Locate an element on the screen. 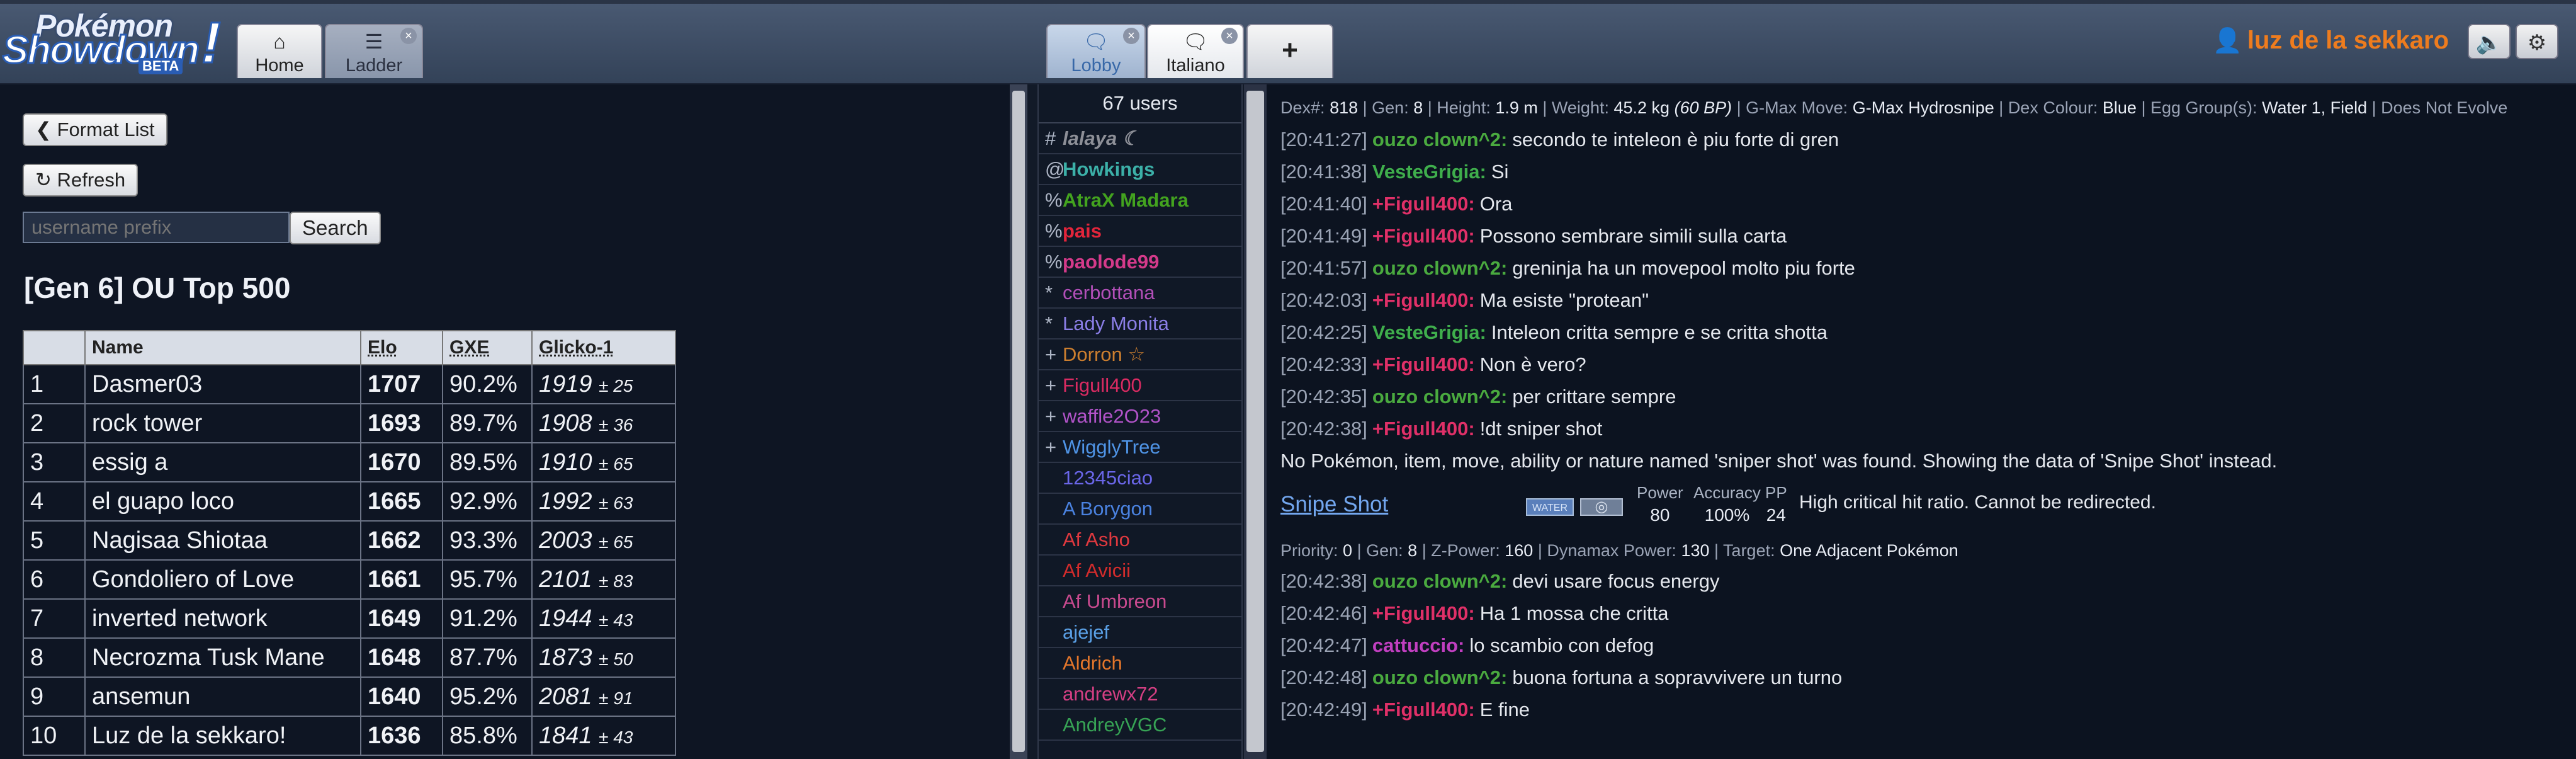 This screenshot has width=2576, height=759. logo-beta-badge: BETA is located at coordinates (160, 66).